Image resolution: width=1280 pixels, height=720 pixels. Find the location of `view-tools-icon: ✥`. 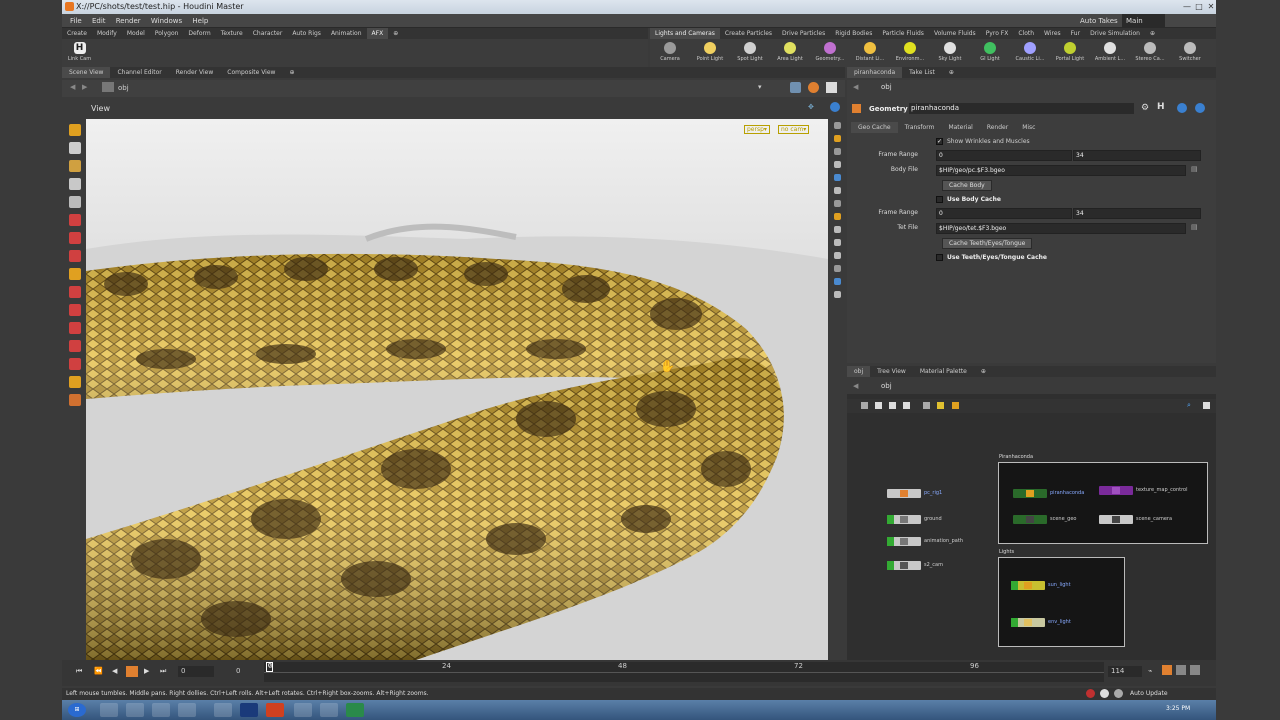

view-tools-icon: ✥ is located at coordinates (811, 107).